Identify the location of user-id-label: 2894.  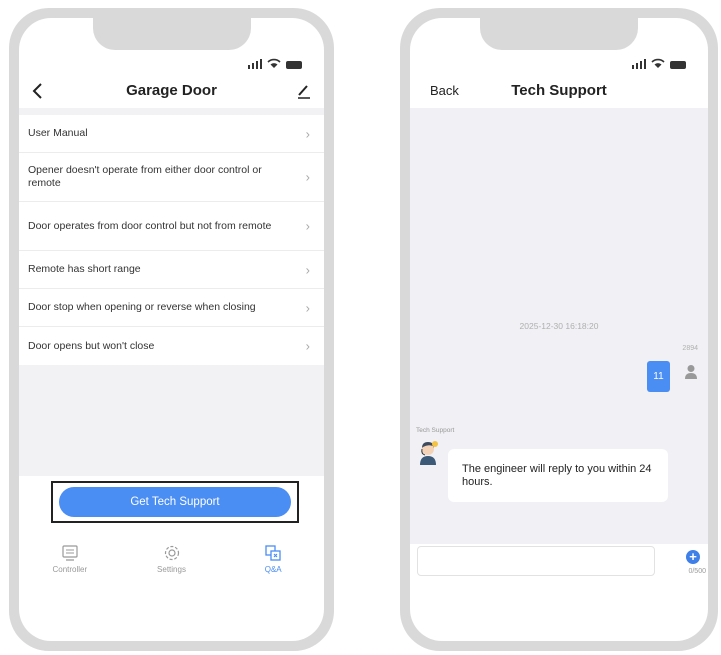
(690, 348).